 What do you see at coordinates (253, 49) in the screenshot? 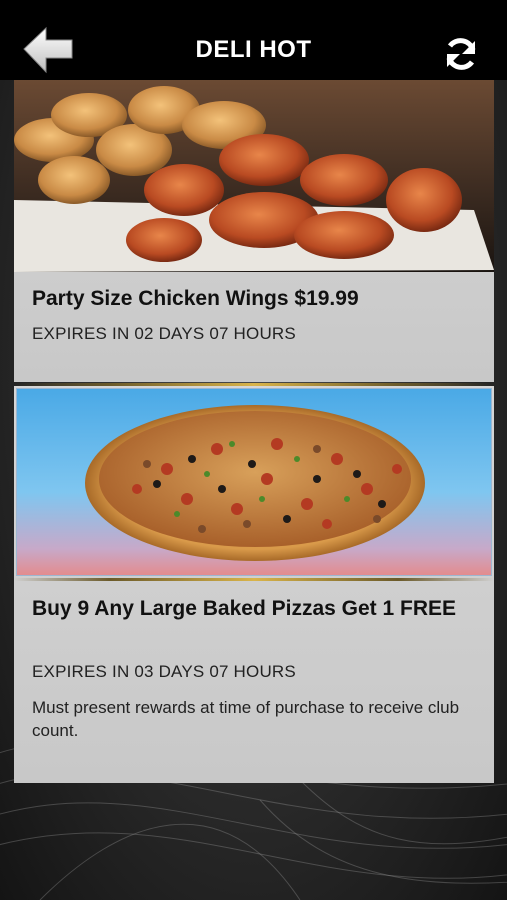
I see `page-title: DELI HOT` at bounding box center [253, 49].